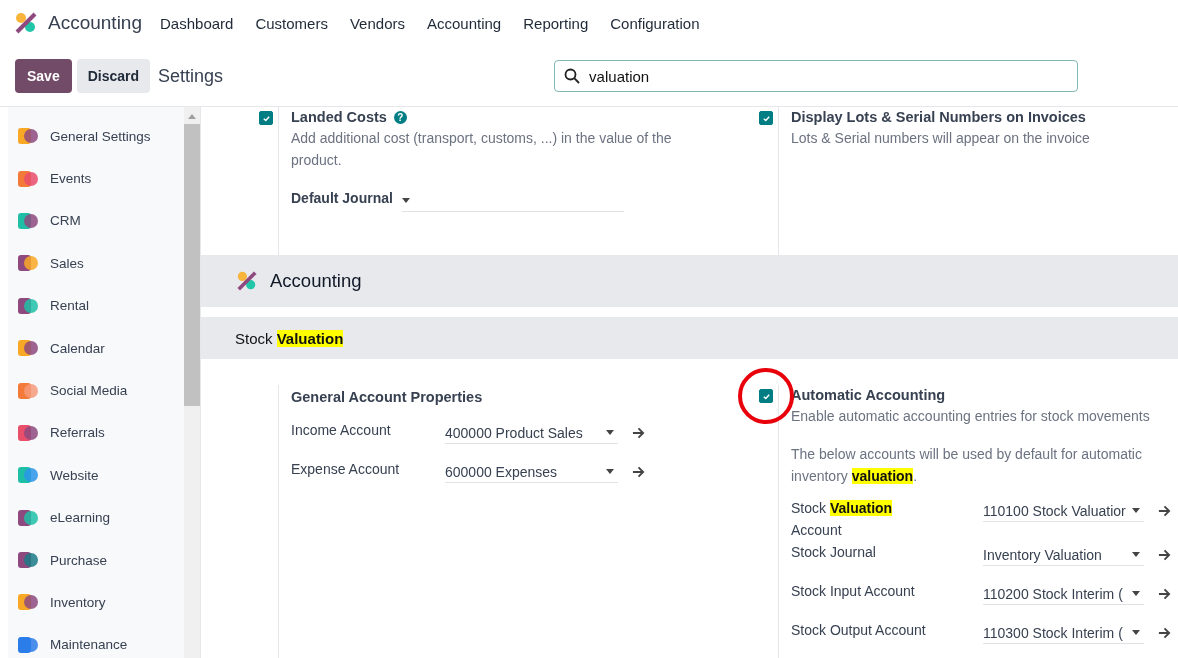 The width and height of the screenshot is (1178, 658). I want to click on section-title: Accounting, so click(316, 281).